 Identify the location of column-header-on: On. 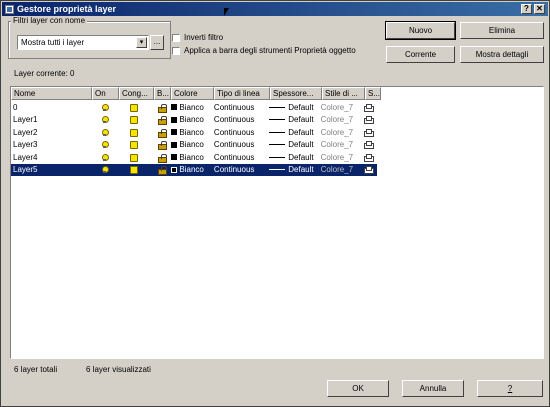
(105, 93).